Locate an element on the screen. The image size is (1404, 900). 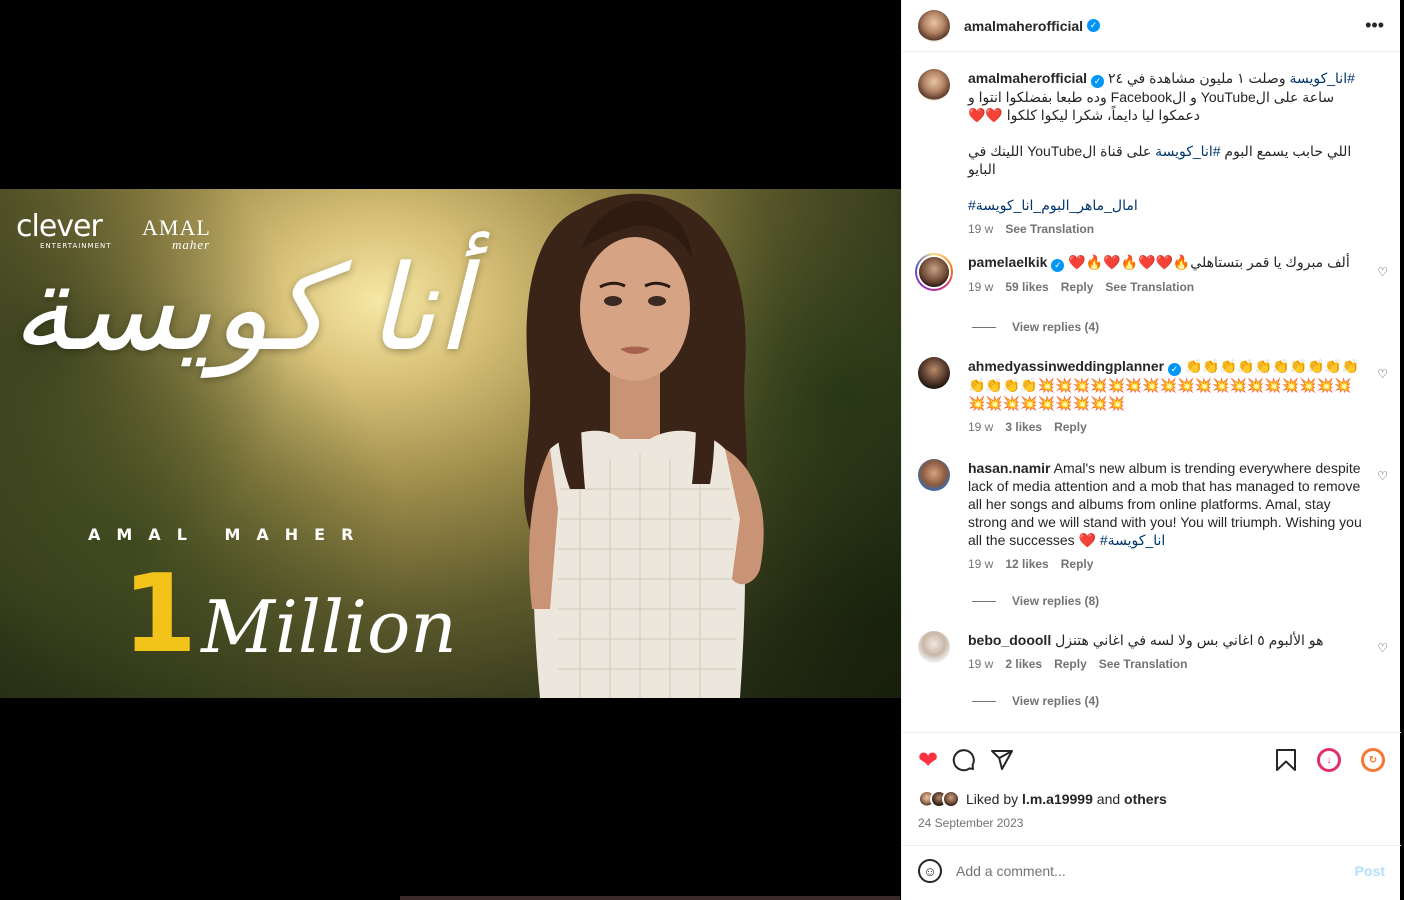
liked-by-joiner: and is located at coordinates (1108, 799).